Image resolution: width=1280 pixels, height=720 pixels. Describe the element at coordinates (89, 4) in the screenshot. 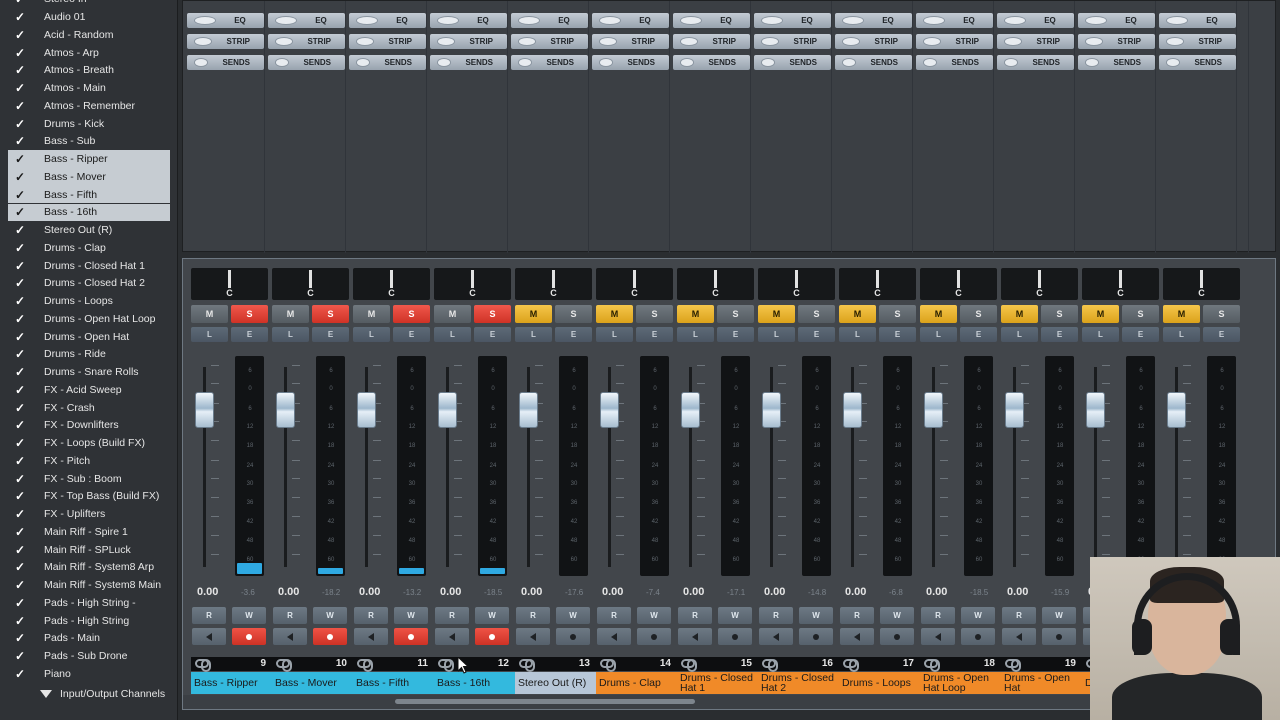

I see `channel-visibility-item: ✓Stereo In` at that location.